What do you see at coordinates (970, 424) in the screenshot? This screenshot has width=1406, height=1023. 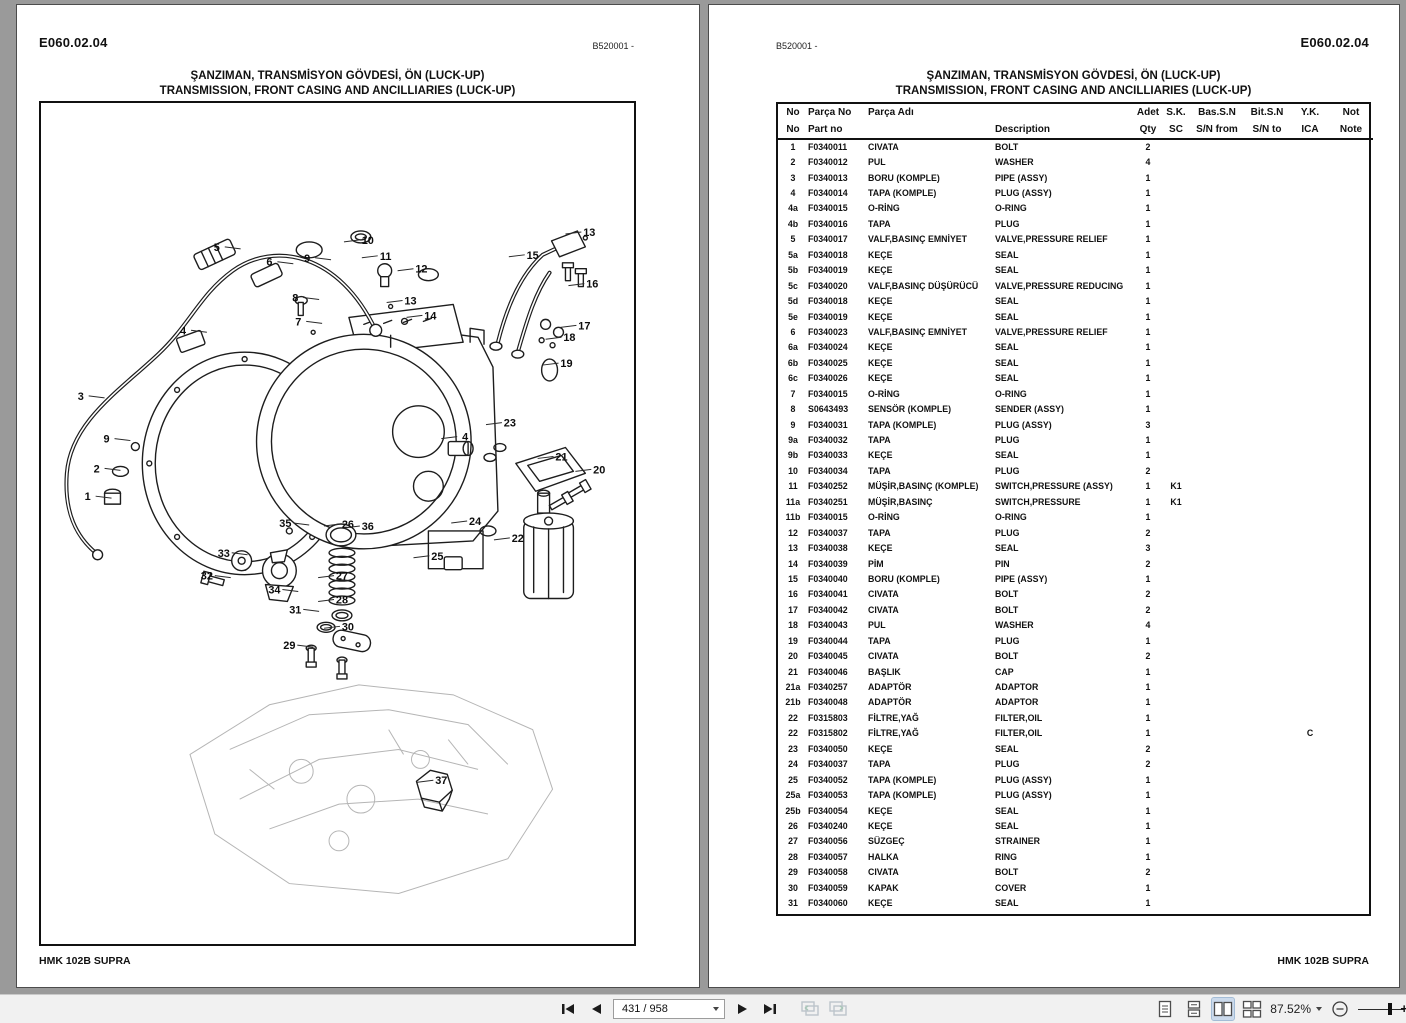 I see `parts-table-row: 9 F0340031 TAPA (KOMPLE) PLUG (ASSY) 3` at bounding box center [970, 424].